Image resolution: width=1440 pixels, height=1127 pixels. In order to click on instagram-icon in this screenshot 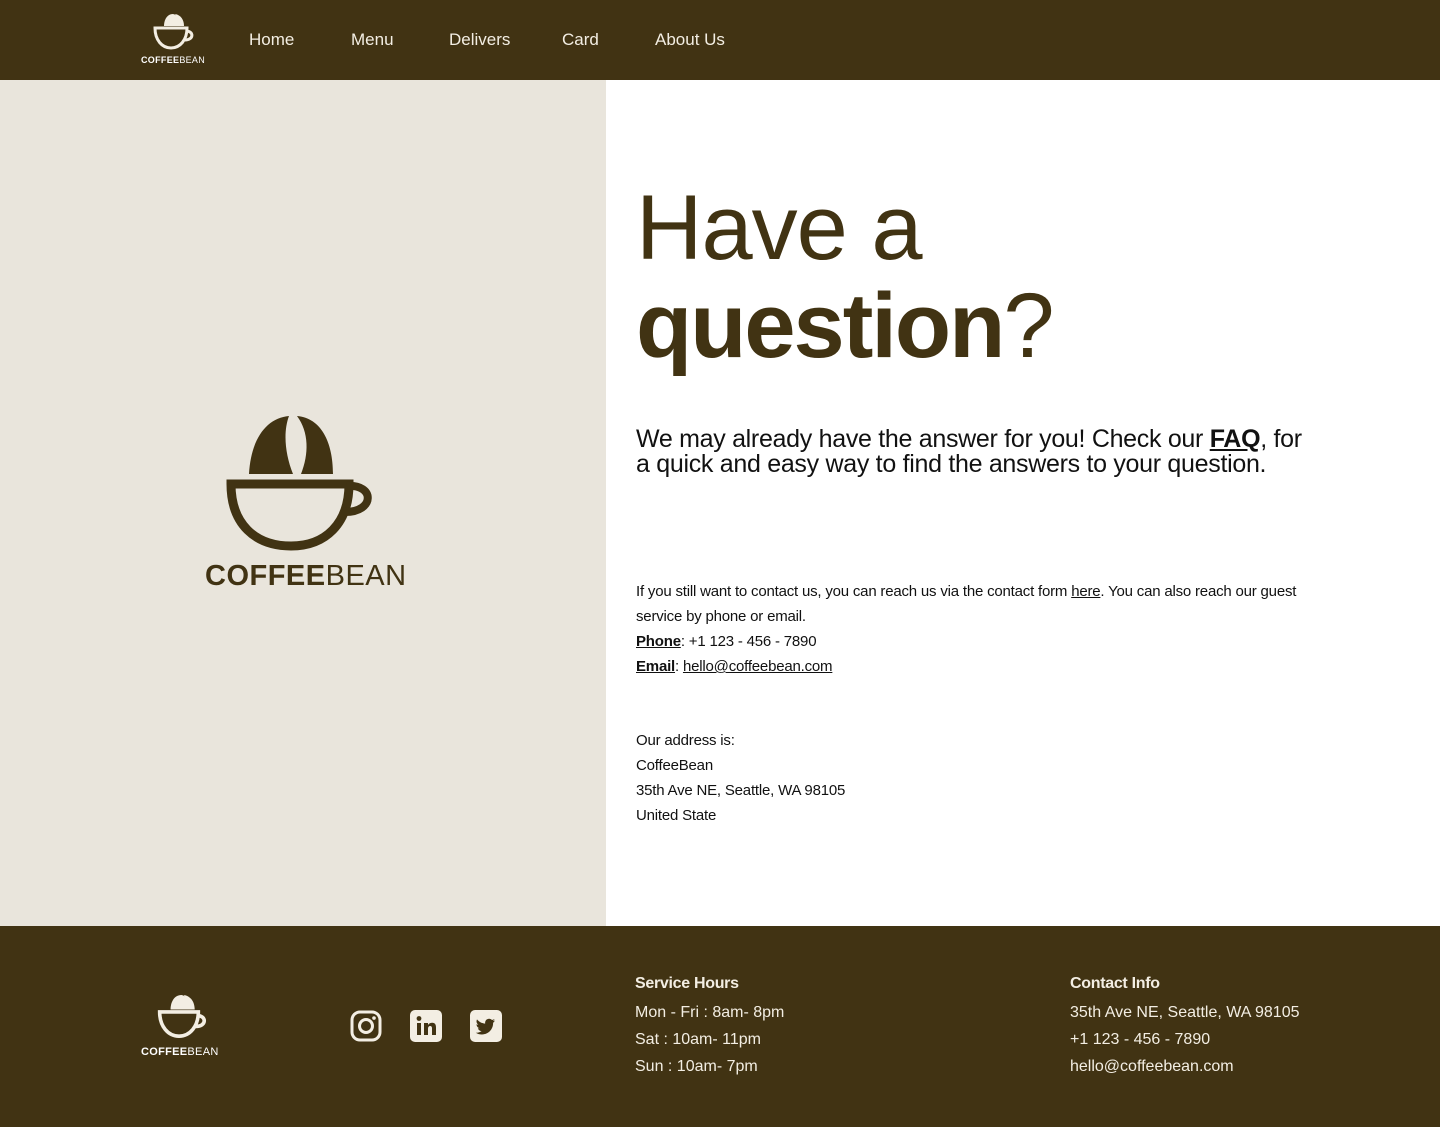, I will do `click(366, 1026)`.